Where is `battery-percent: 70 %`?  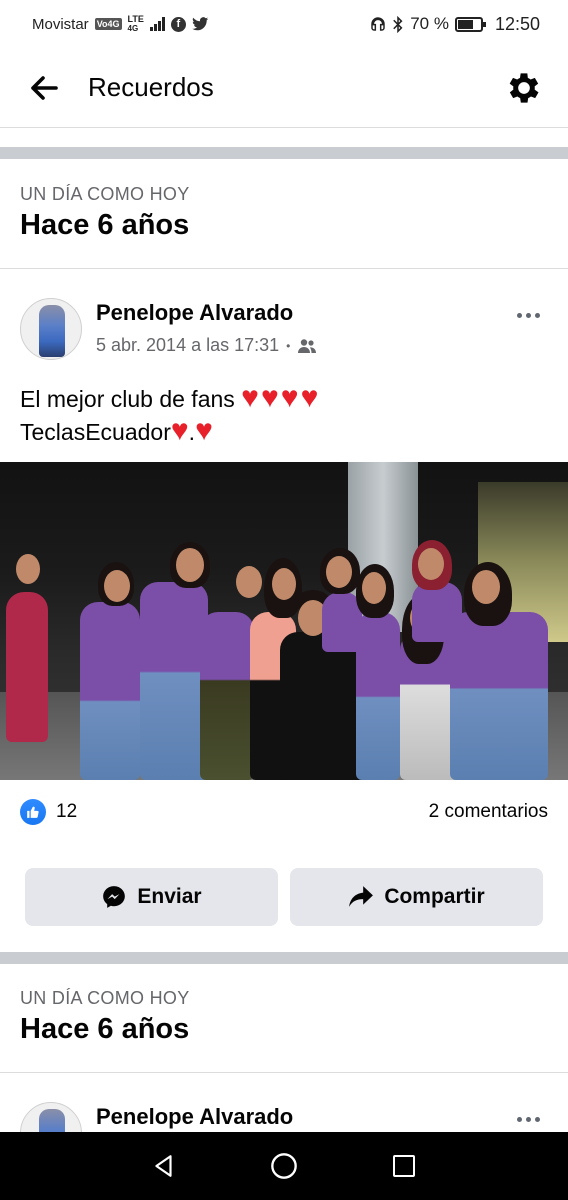
battery-percent: 70 % is located at coordinates (429, 23).